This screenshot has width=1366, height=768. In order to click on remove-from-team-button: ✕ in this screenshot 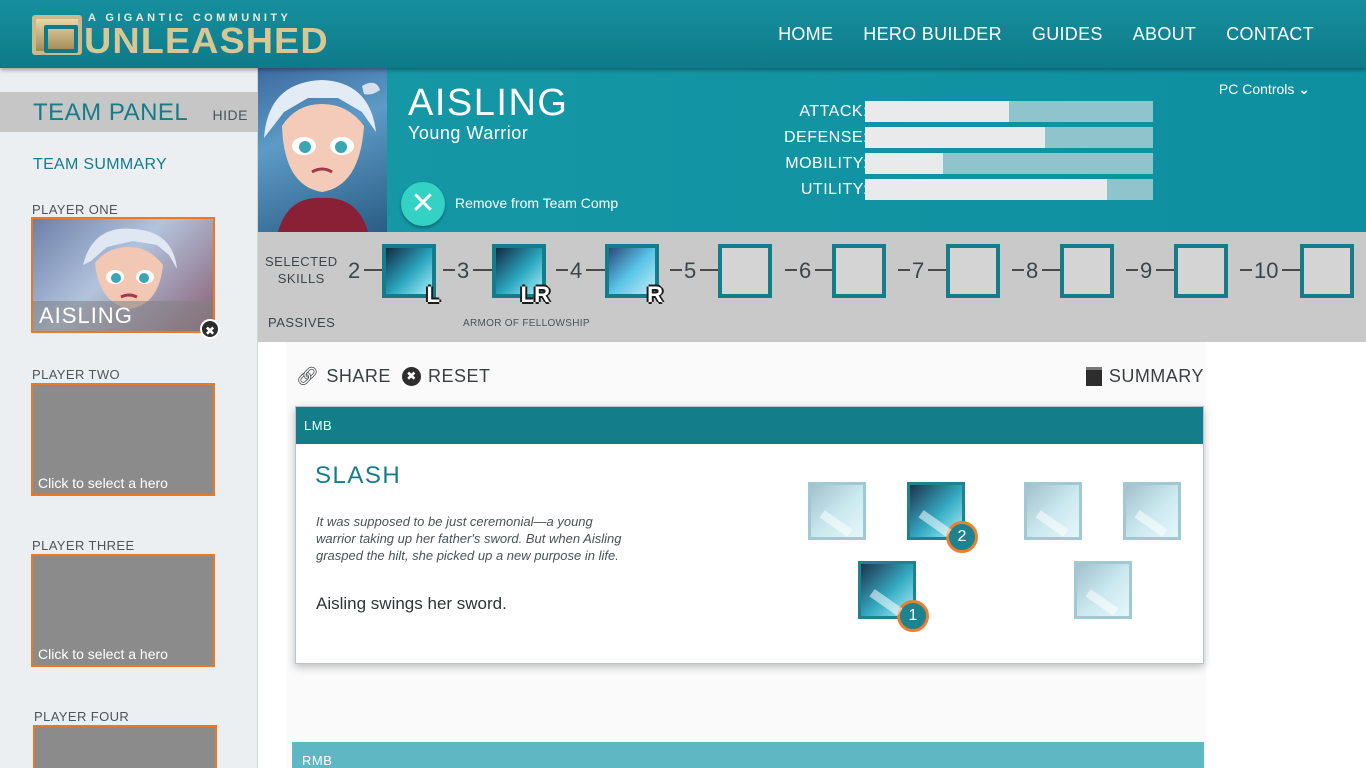, I will do `click(423, 204)`.